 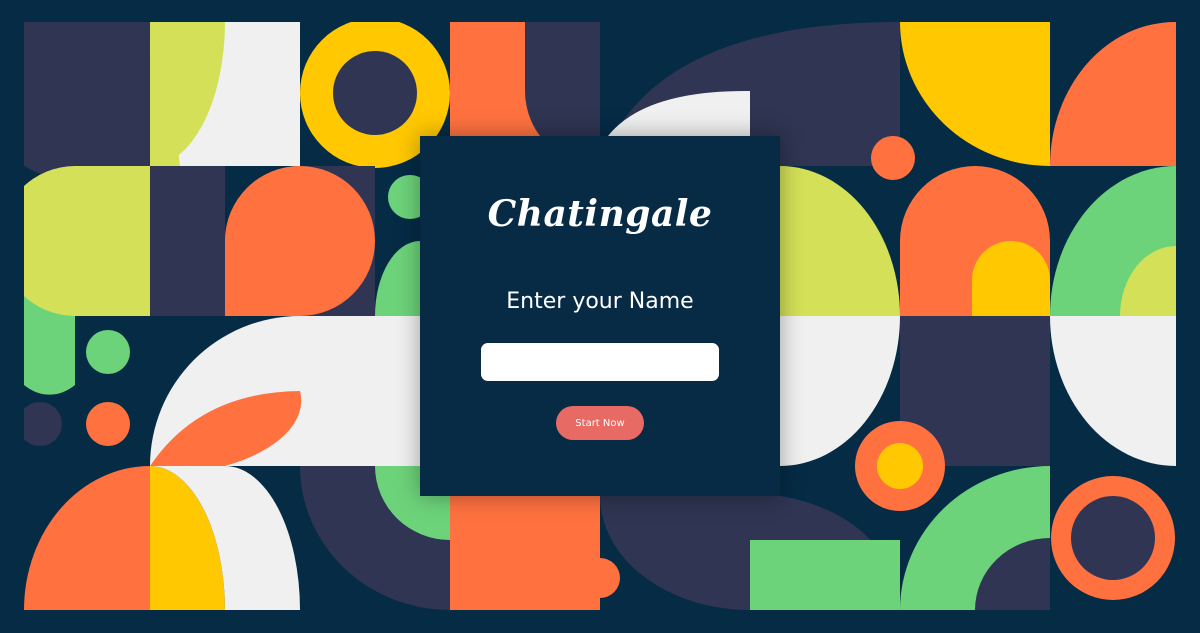 What do you see at coordinates (600, 214) in the screenshot?
I see `app-logo-title: Chatingale` at bounding box center [600, 214].